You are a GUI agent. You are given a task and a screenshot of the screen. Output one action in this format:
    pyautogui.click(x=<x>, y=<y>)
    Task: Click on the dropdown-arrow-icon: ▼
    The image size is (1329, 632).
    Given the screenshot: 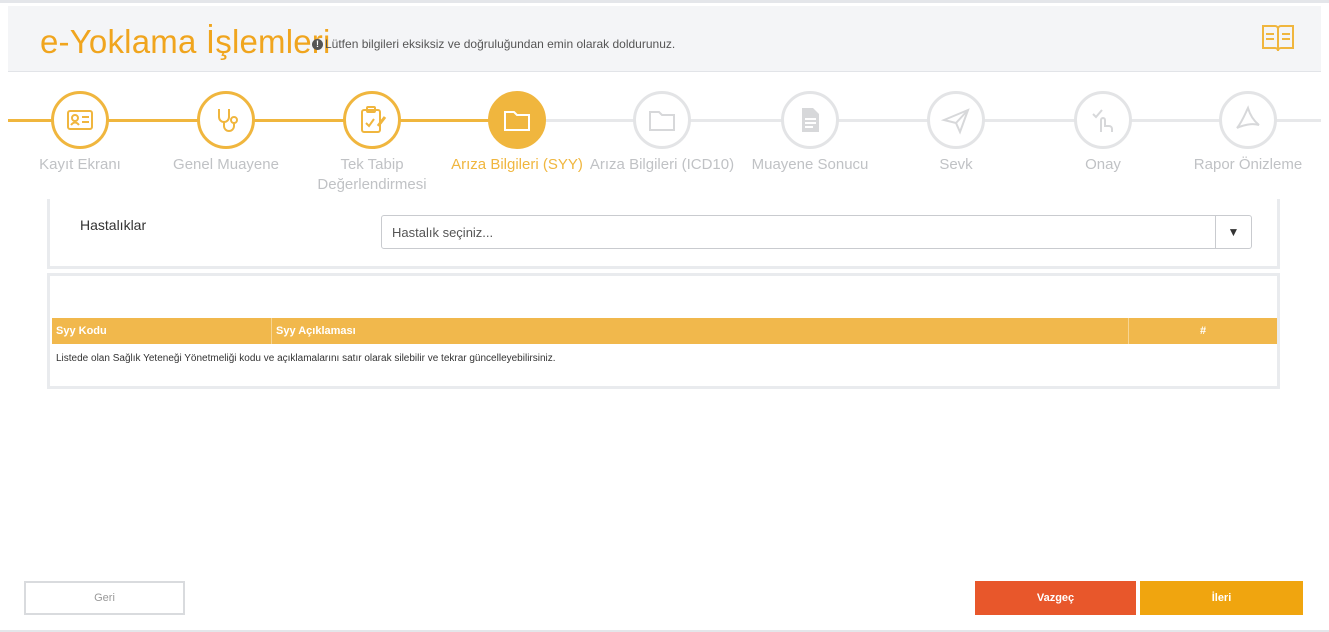 What is the action you would take?
    pyautogui.click(x=1233, y=232)
    